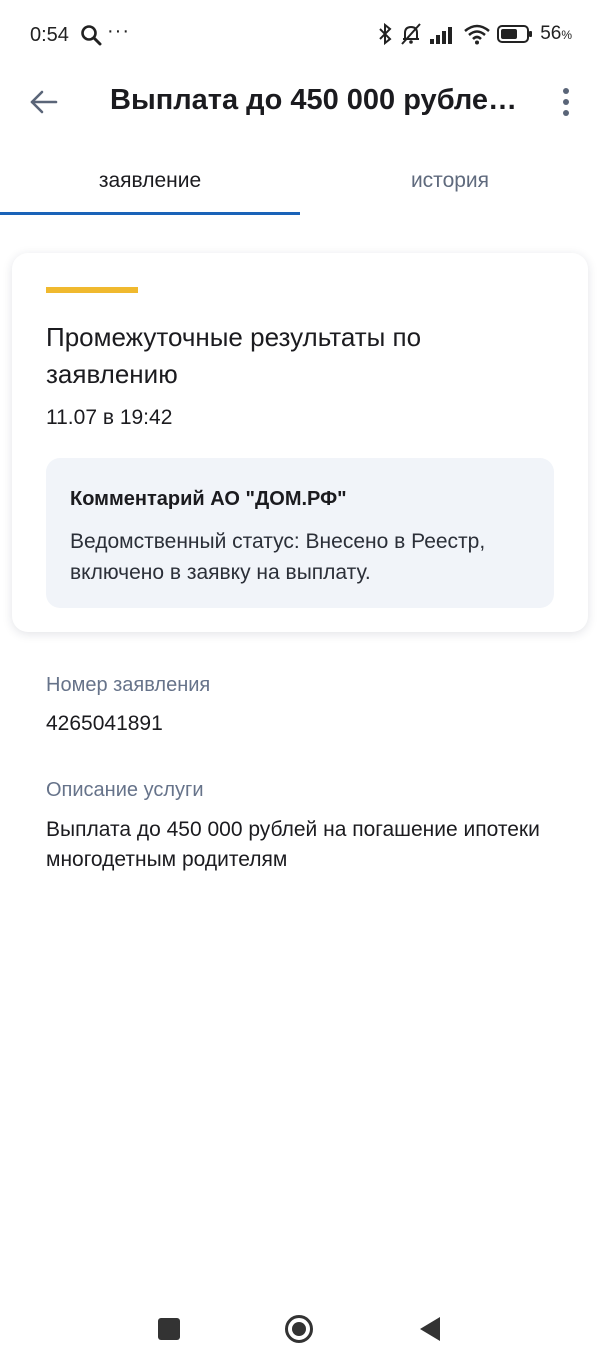  Describe the element at coordinates (208, 499) in the screenshot. I see `comment-heading: Комментарий АО "ДОМ.РФ"` at that location.